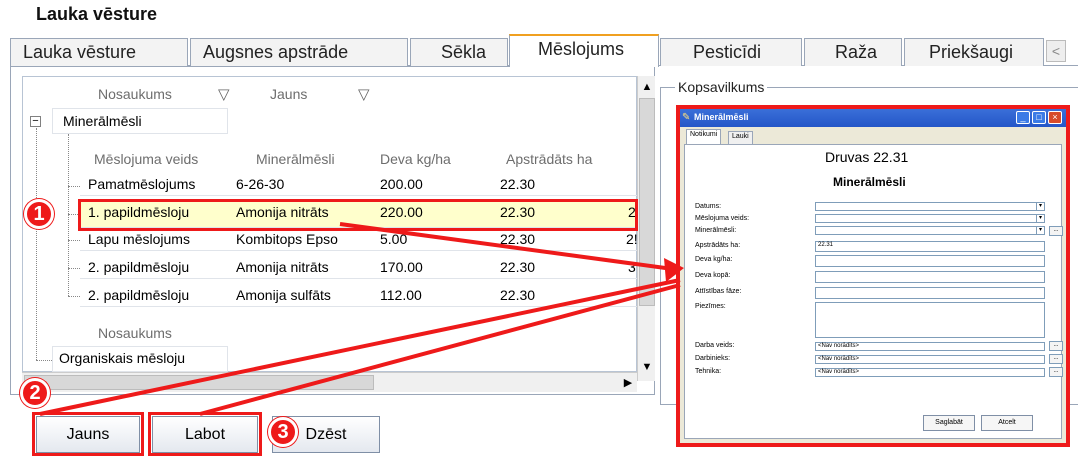  Describe the element at coordinates (35, 393) in the screenshot. I see `step-badge-2: 2` at that location.